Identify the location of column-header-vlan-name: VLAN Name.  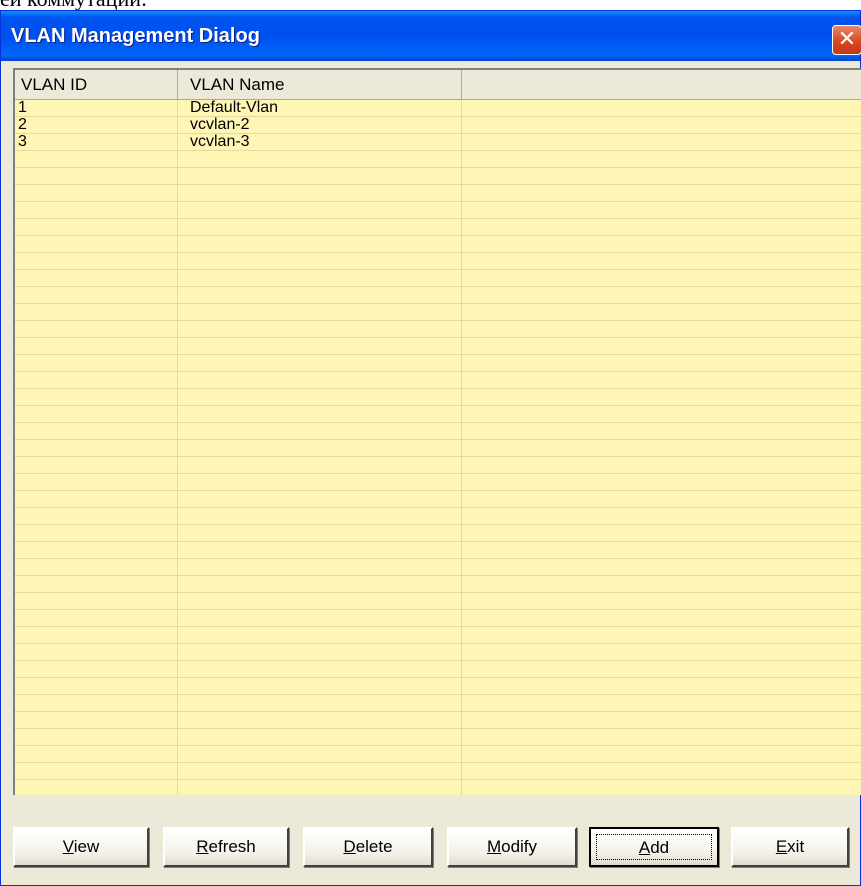
(320, 84).